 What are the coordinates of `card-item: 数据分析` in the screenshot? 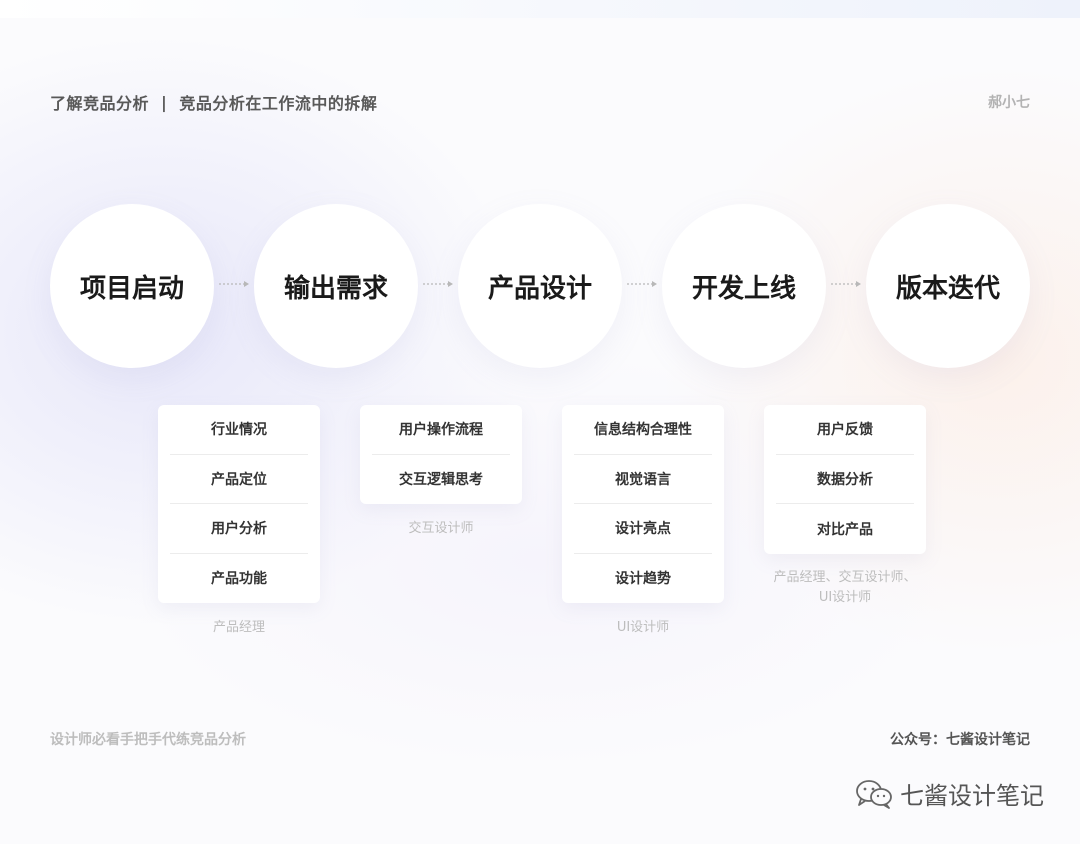 It's located at (845, 479).